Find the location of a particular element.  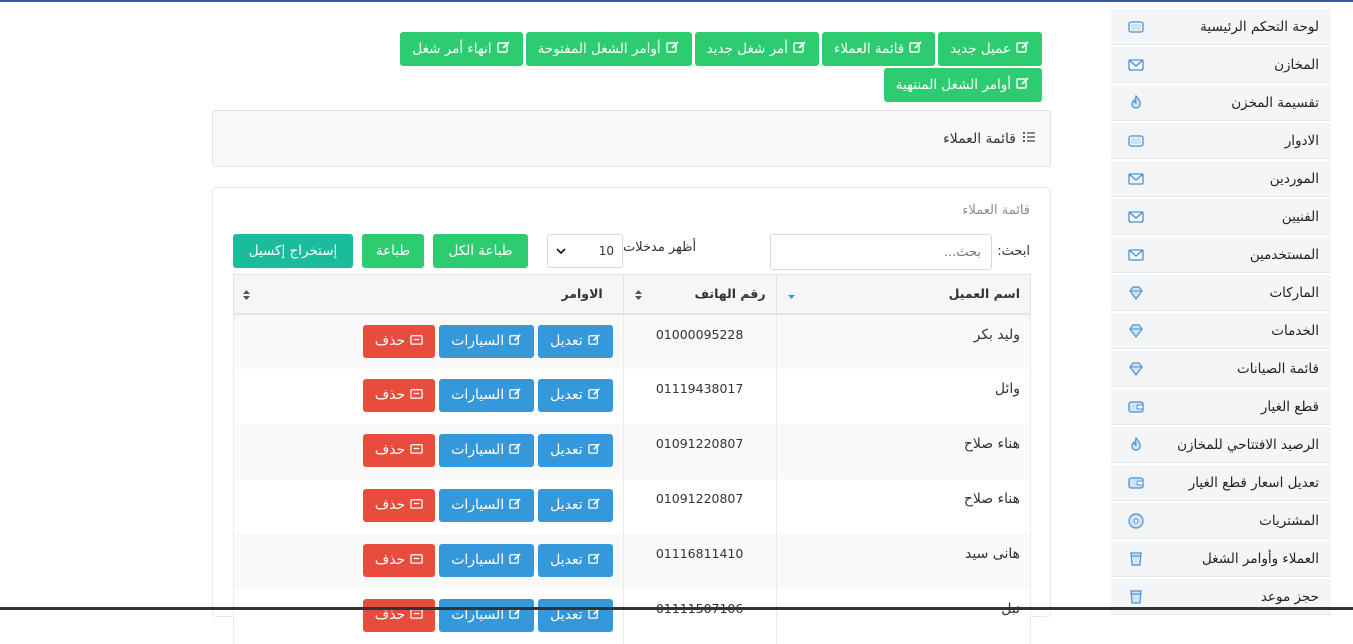

sidebar-item: المخازن is located at coordinates (1221, 65).